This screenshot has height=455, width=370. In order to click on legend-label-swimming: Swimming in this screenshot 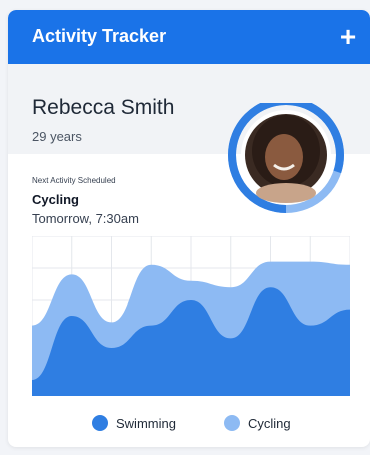, I will do `click(146, 423)`.